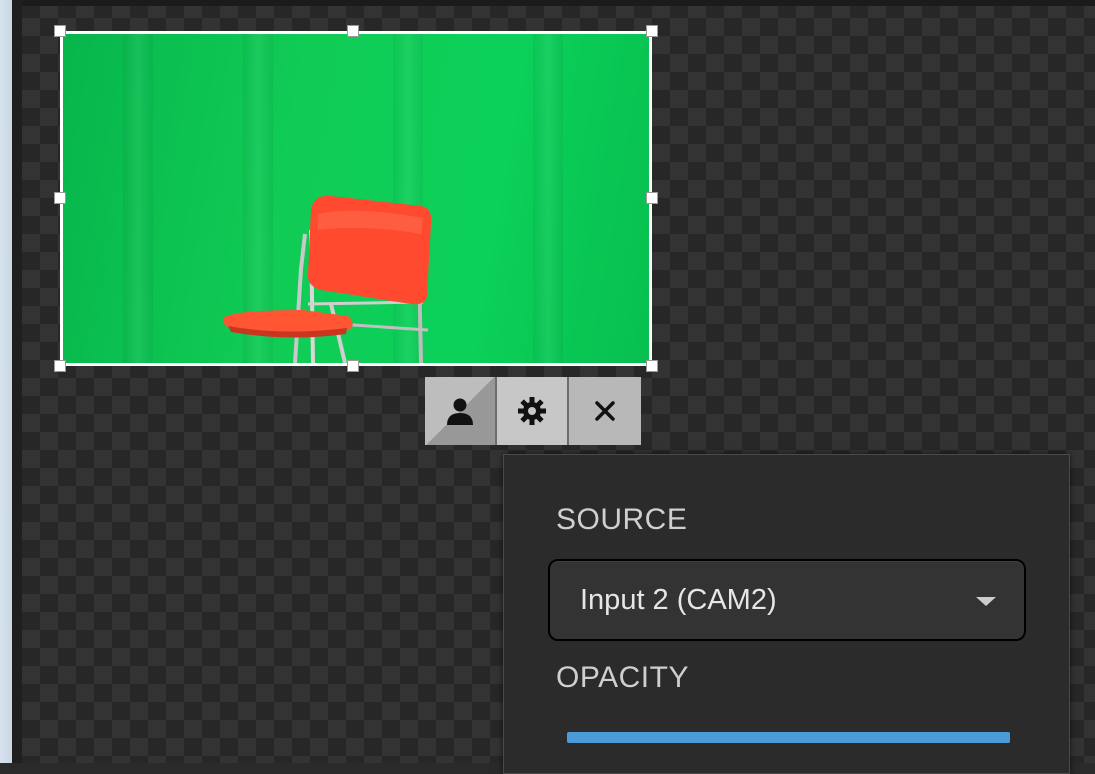 Image resolution: width=1095 pixels, height=774 pixels. What do you see at coordinates (11, 381) in the screenshot?
I see `left-panel-edge` at bounding box center [11, 381].